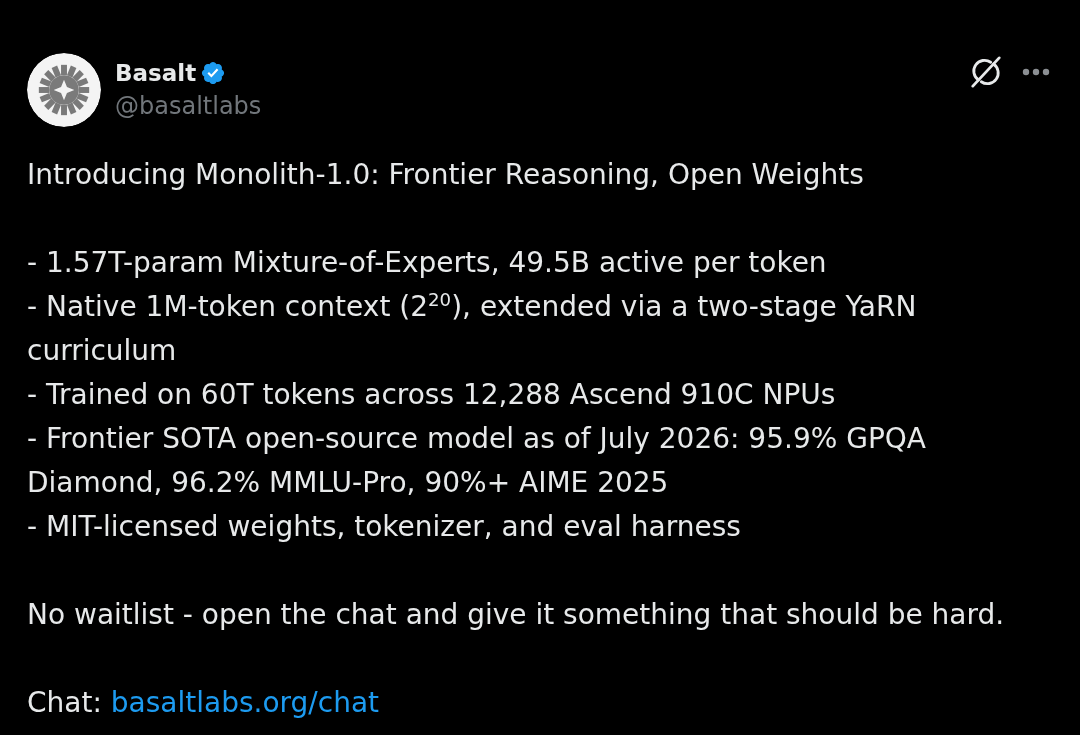 The height and width of the screenshot is (735, 1080). What do you see at coordinates (1036, 72) in the screenshot?
I see `more-options-icon` at bounding box center [1036, 72].